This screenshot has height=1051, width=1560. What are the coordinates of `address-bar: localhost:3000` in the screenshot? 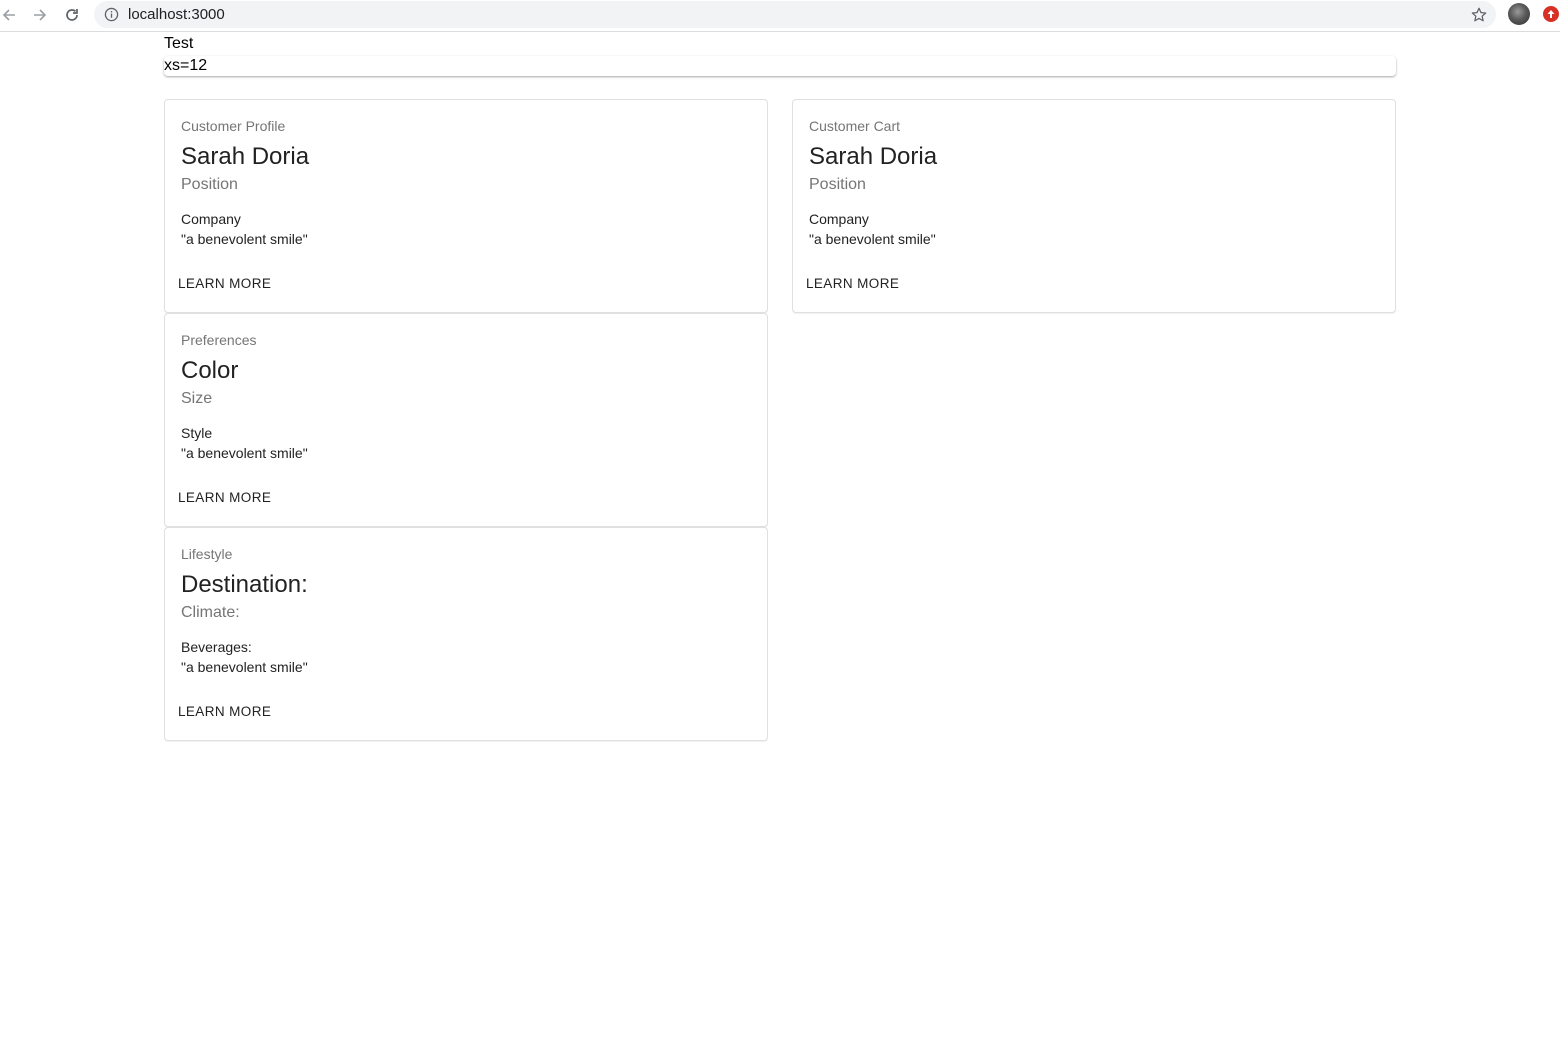 It's located at (795, 14).